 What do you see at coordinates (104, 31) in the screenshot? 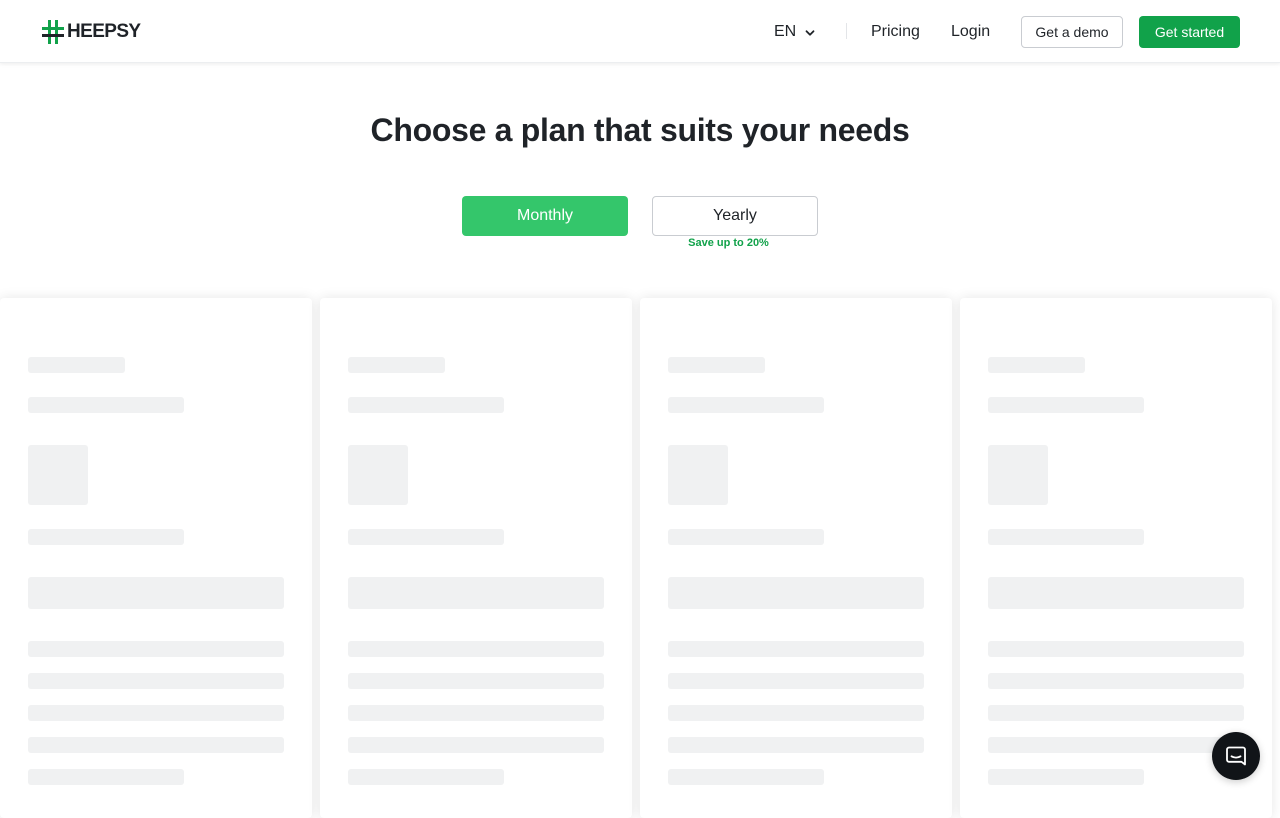
I see `logo-text: HEEPSY` at bounding box center [104, 31].